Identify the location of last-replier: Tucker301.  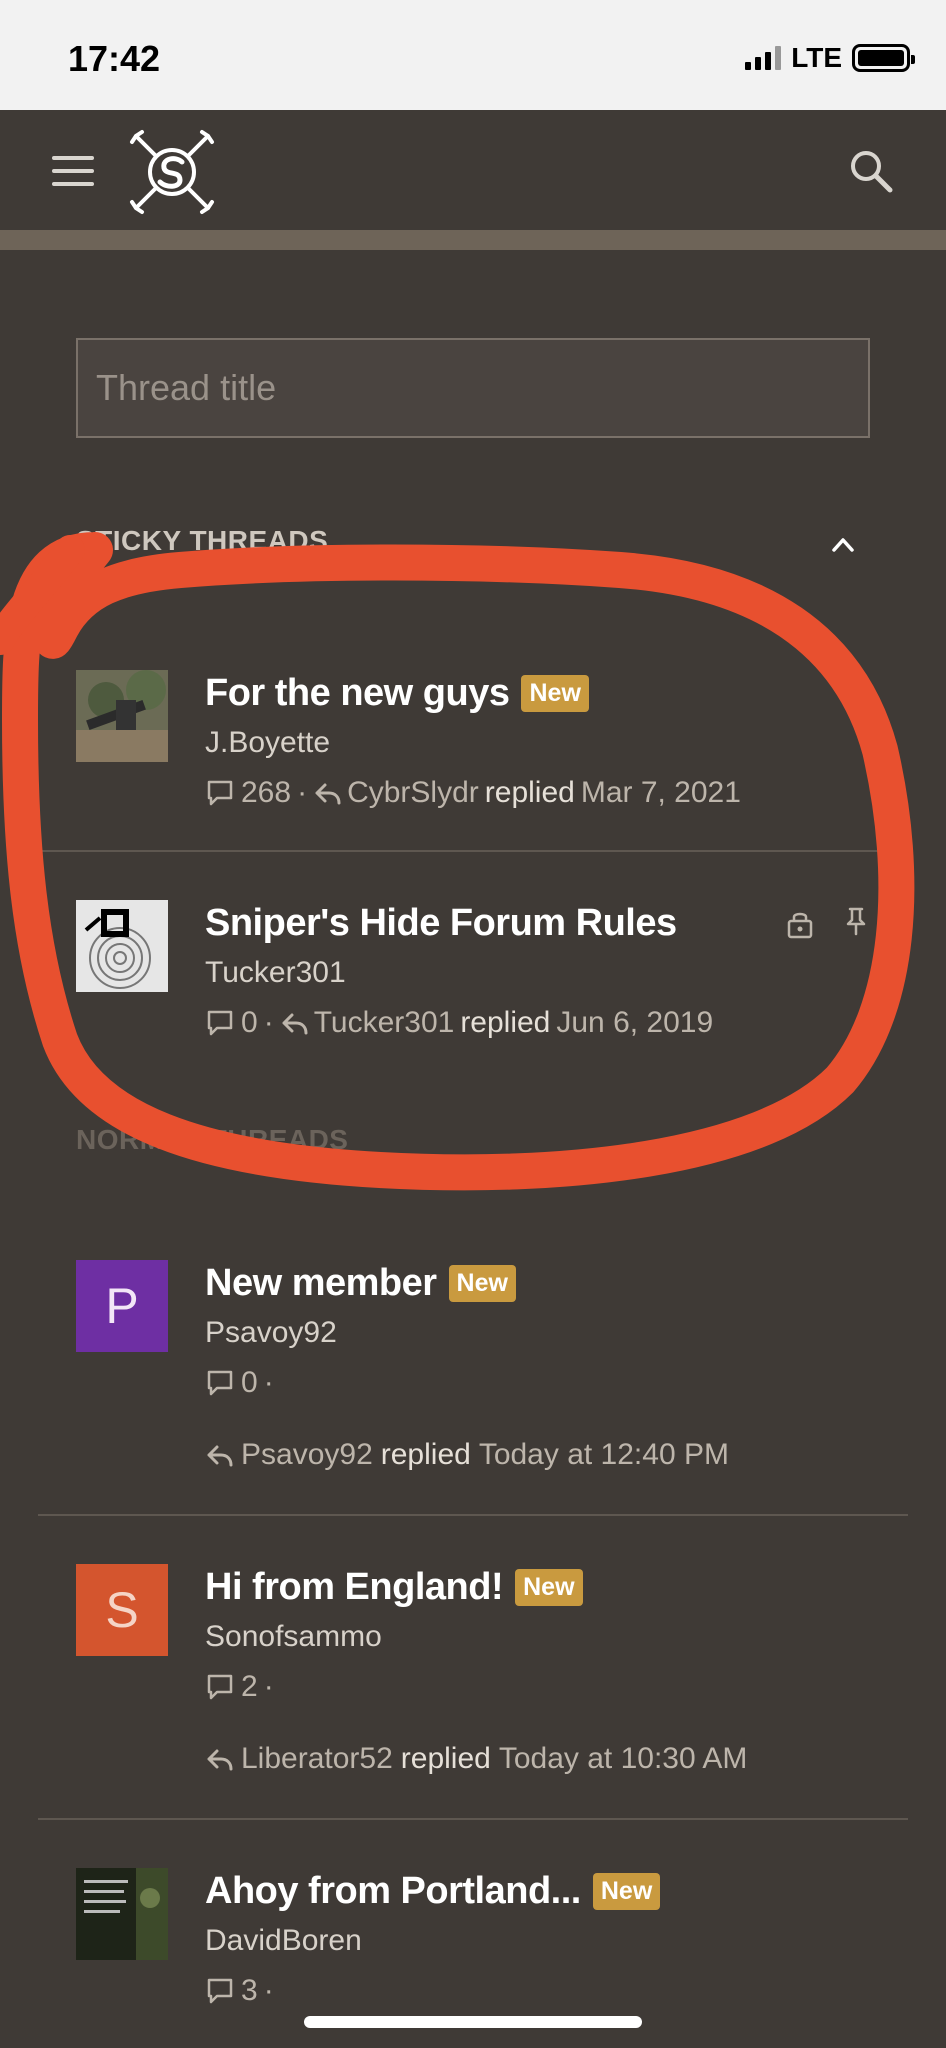
(384, 1023).